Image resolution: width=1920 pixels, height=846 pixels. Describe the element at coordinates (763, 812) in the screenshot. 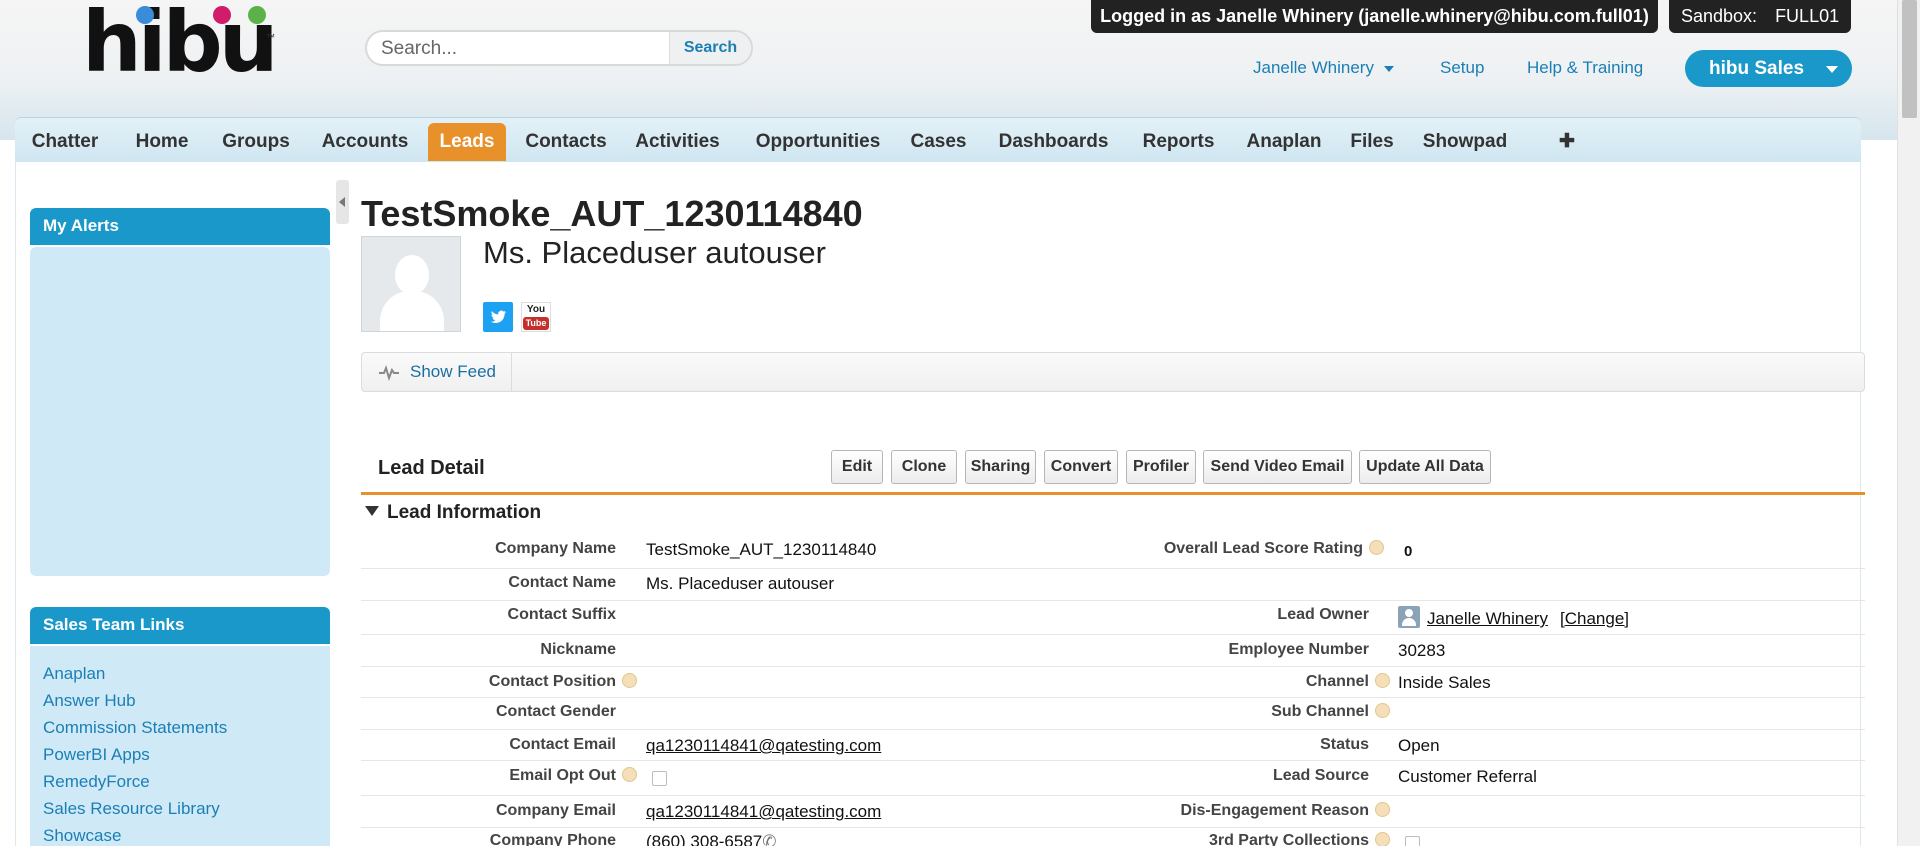

I see `field-value-company-email: qa1230114841@qatesting.com` at that location.